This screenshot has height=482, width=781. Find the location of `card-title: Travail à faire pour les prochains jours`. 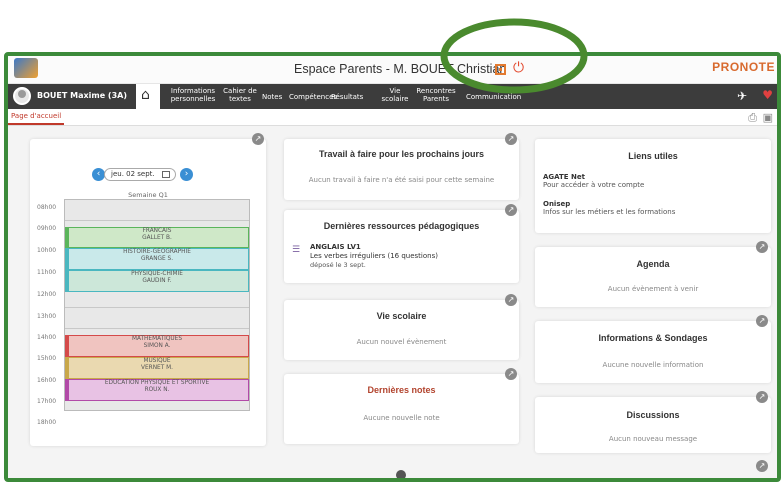

card-title: Travail à faire pour les prochains jours is located at coordinates (401, 154).